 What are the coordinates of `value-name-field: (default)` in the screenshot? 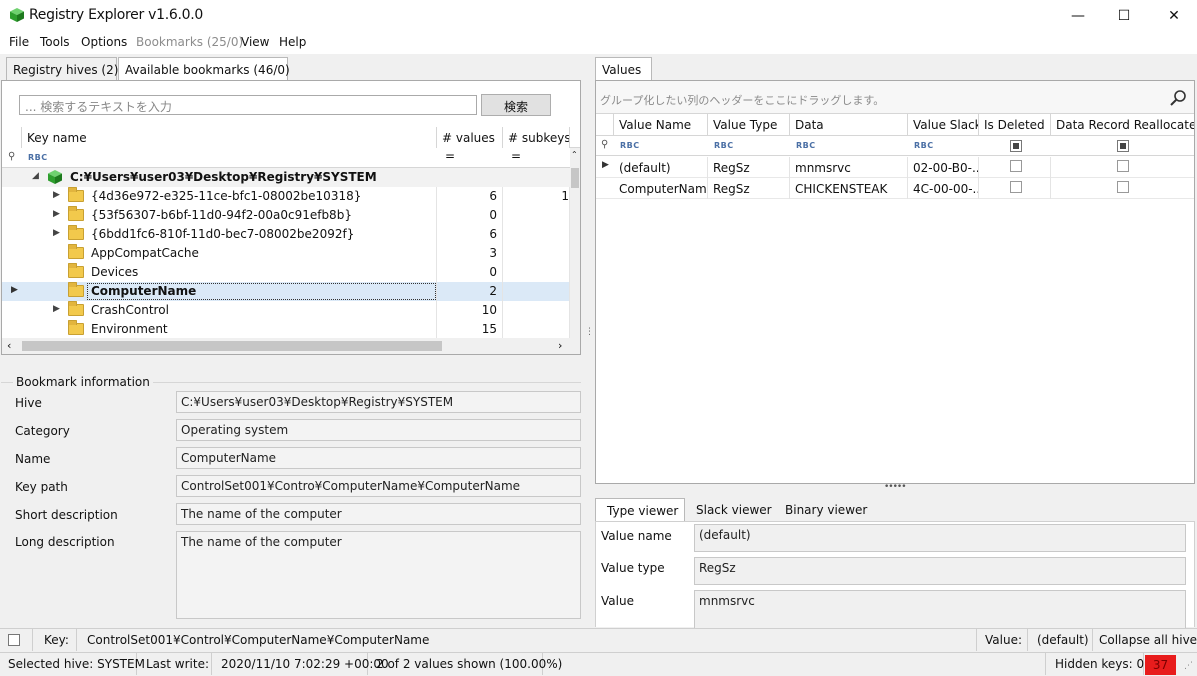 It's located at (940, 538).